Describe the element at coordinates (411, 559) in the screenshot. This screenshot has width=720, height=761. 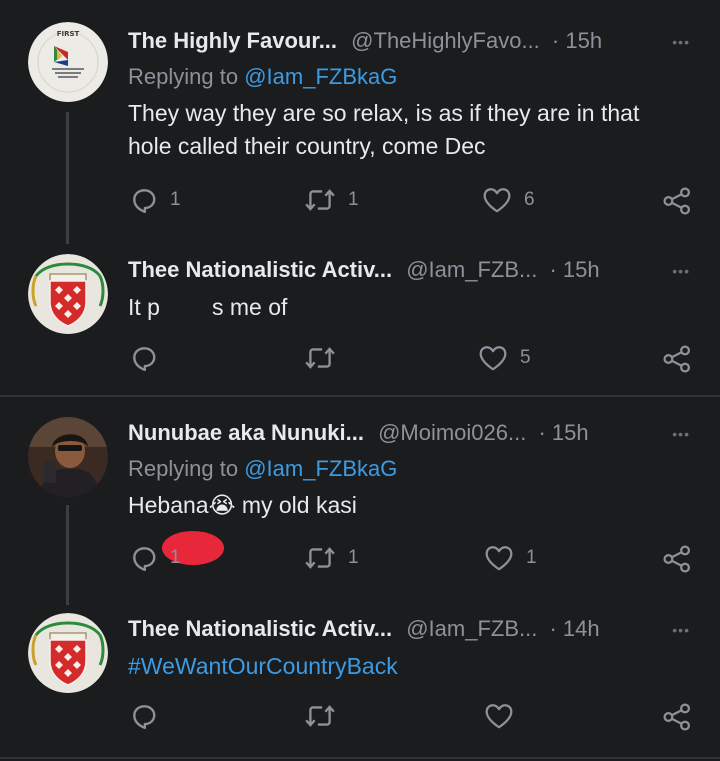
I see `tweet-actions: 1 1 1` at that location.